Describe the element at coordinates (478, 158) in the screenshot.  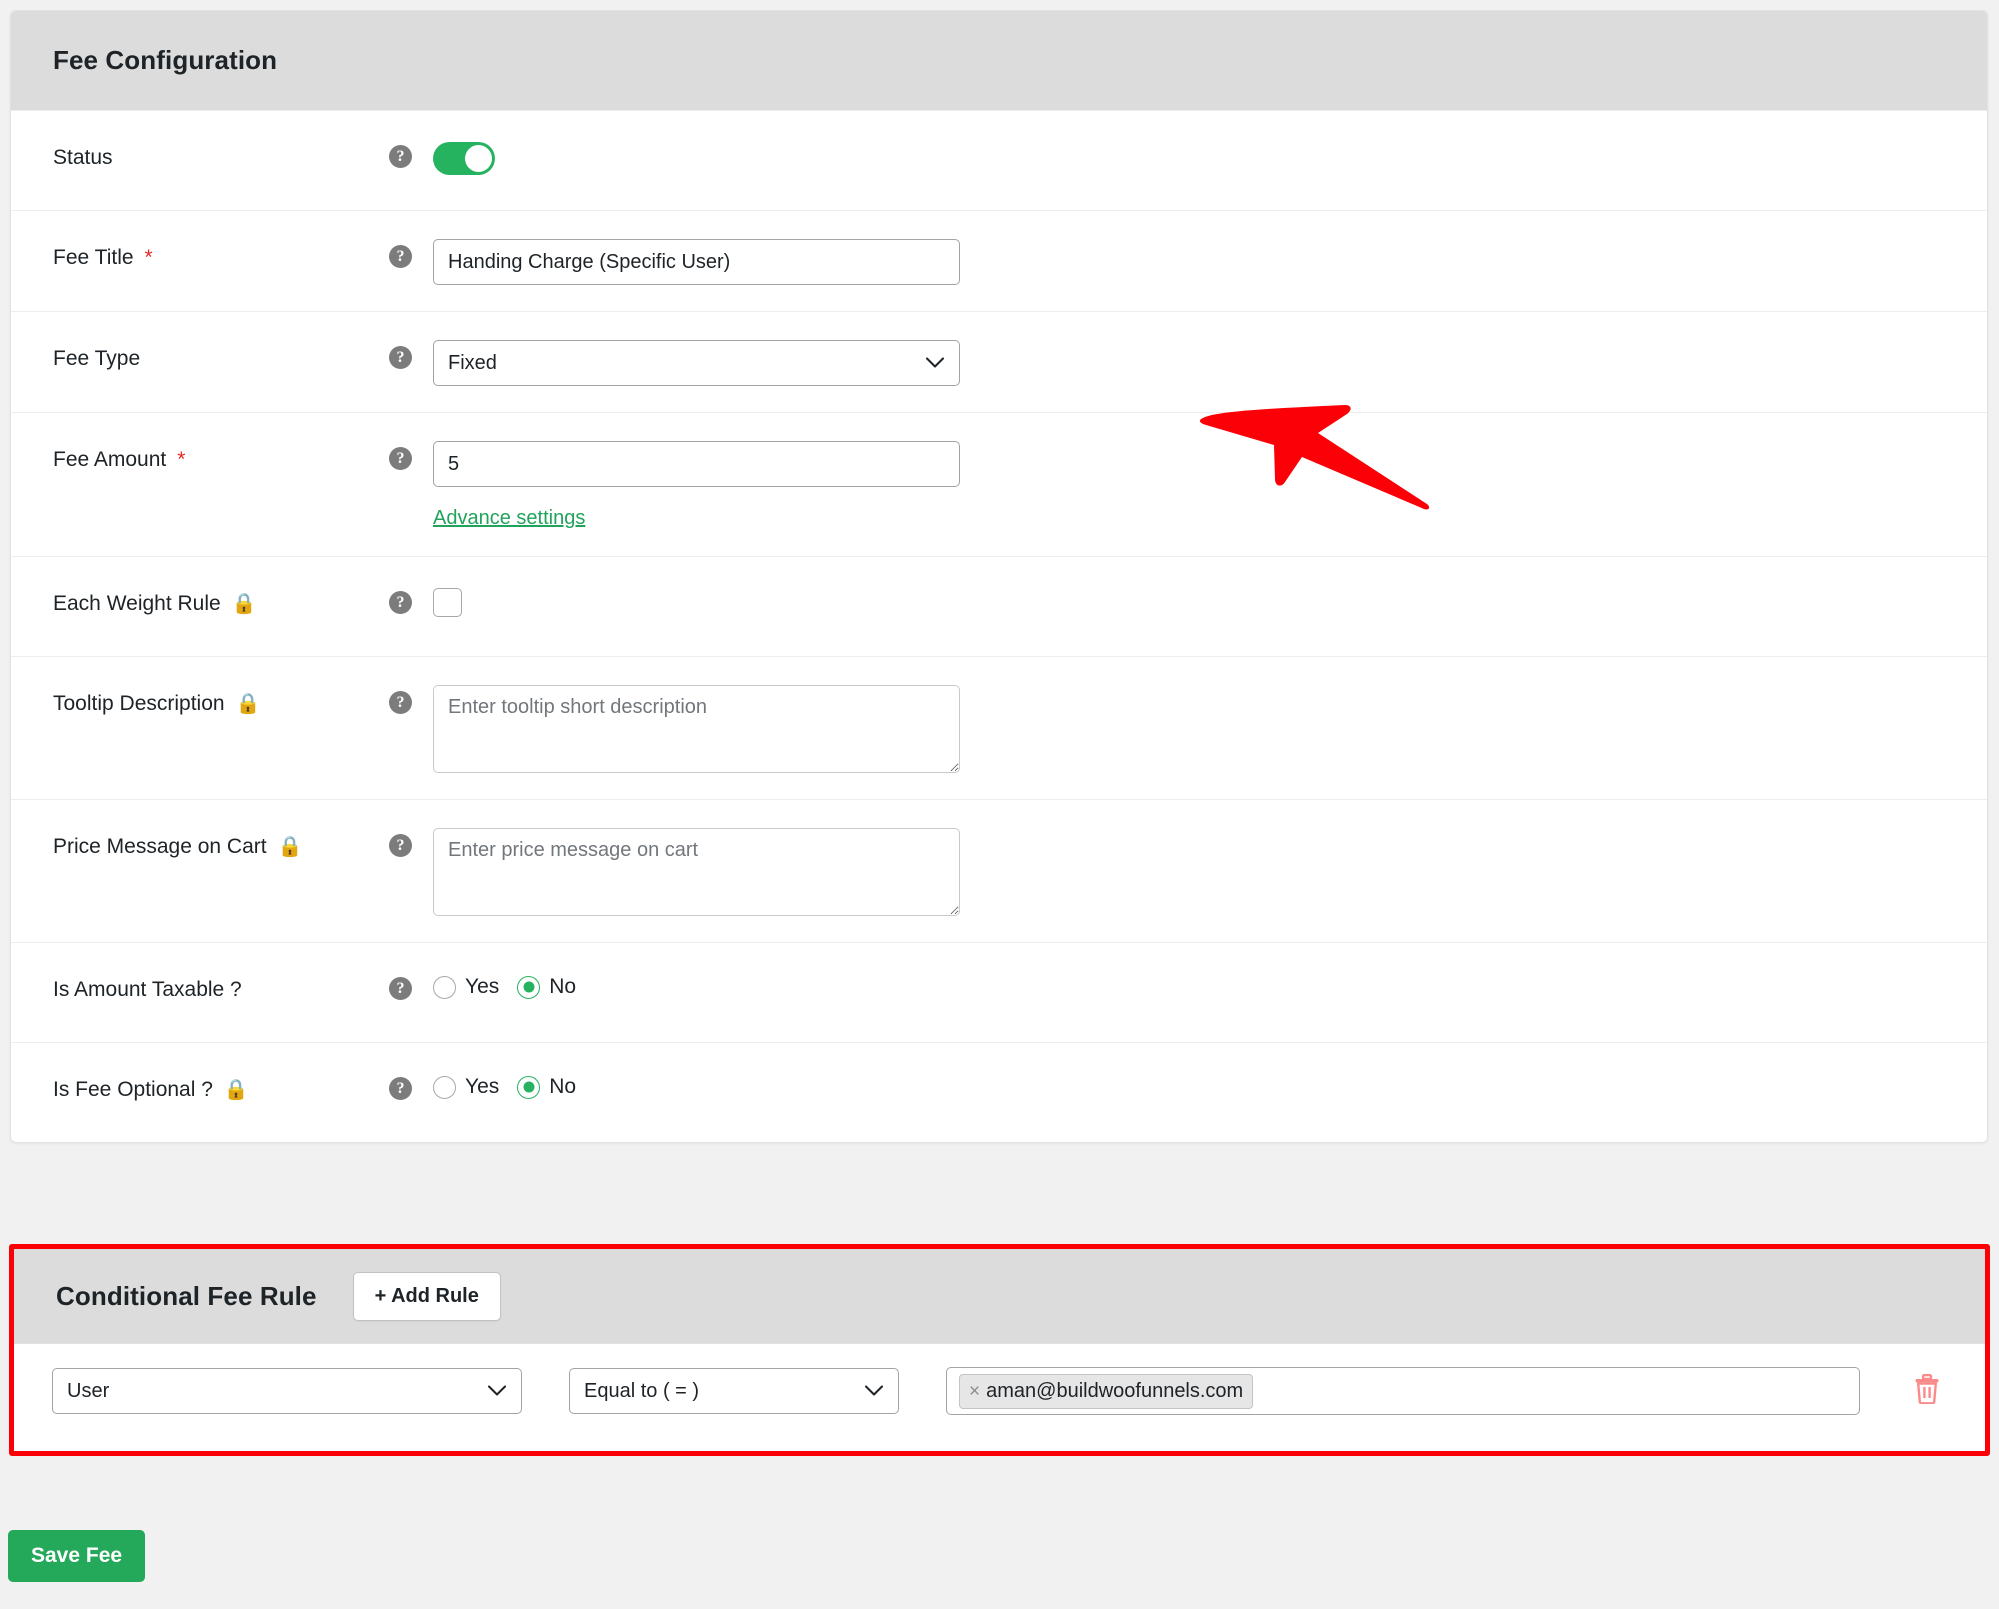
I see `toggle-knob` at that location.